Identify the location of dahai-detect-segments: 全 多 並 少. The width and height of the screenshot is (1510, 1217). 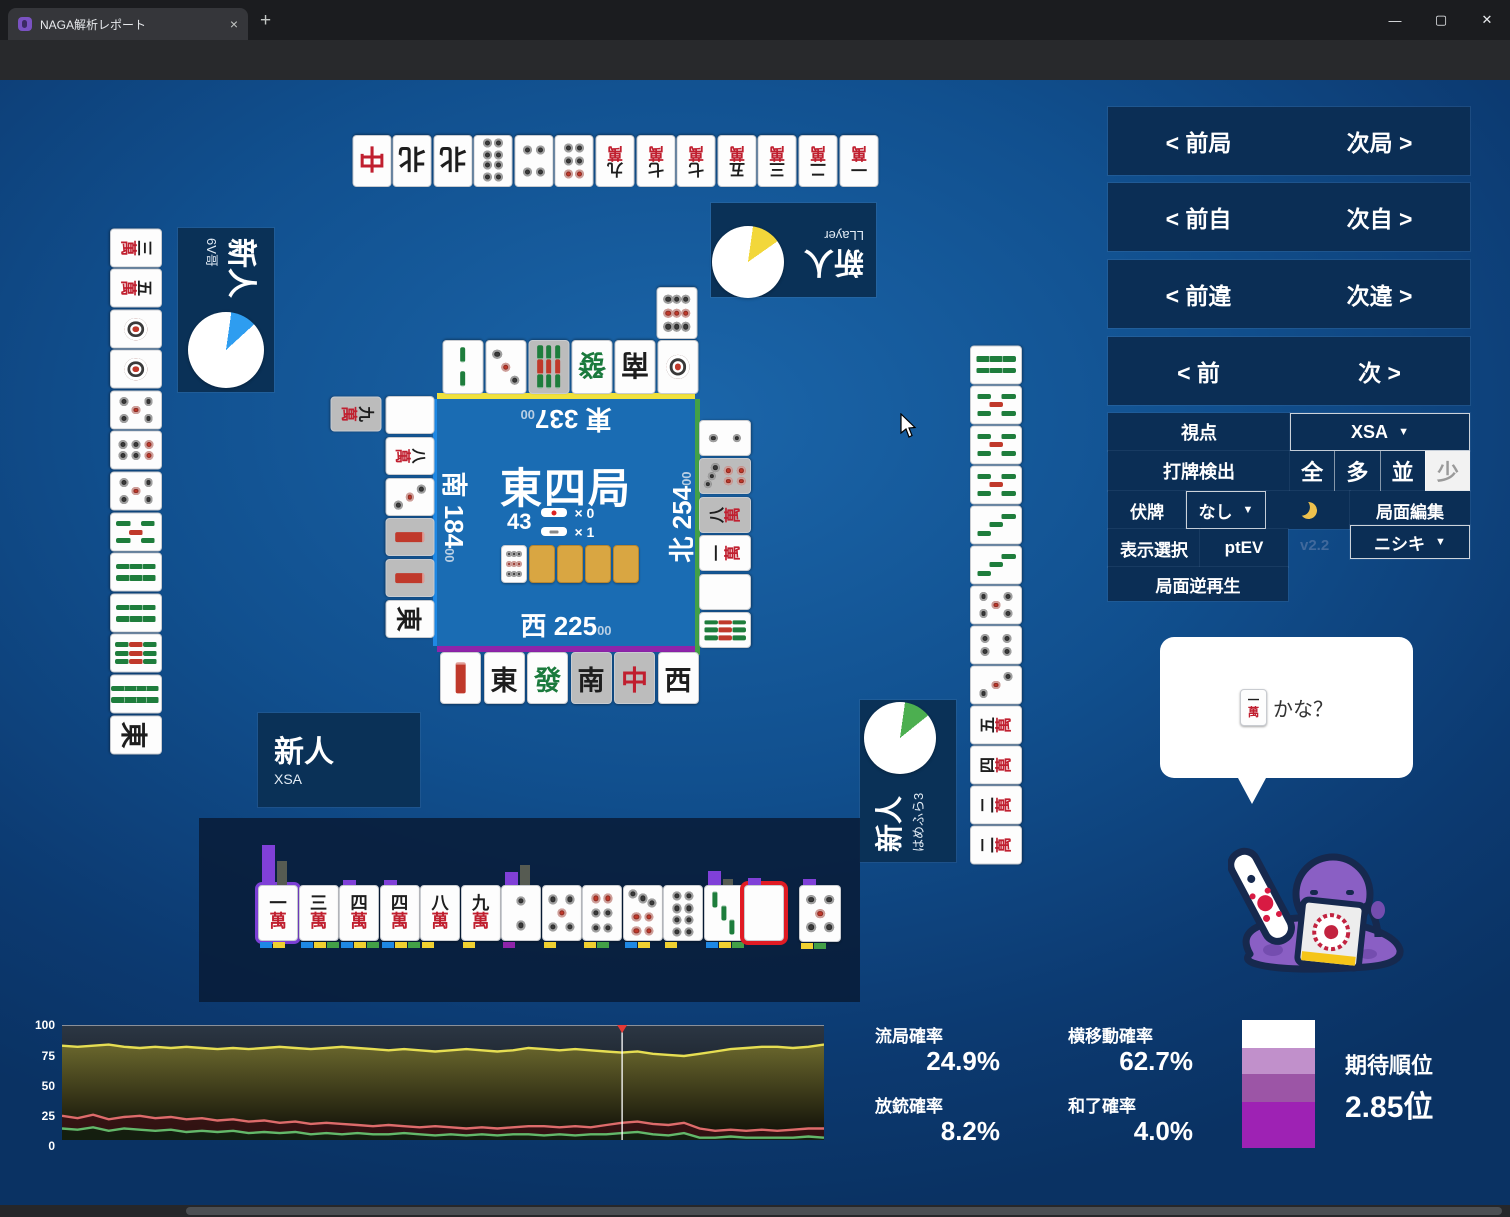
(1380, 471).